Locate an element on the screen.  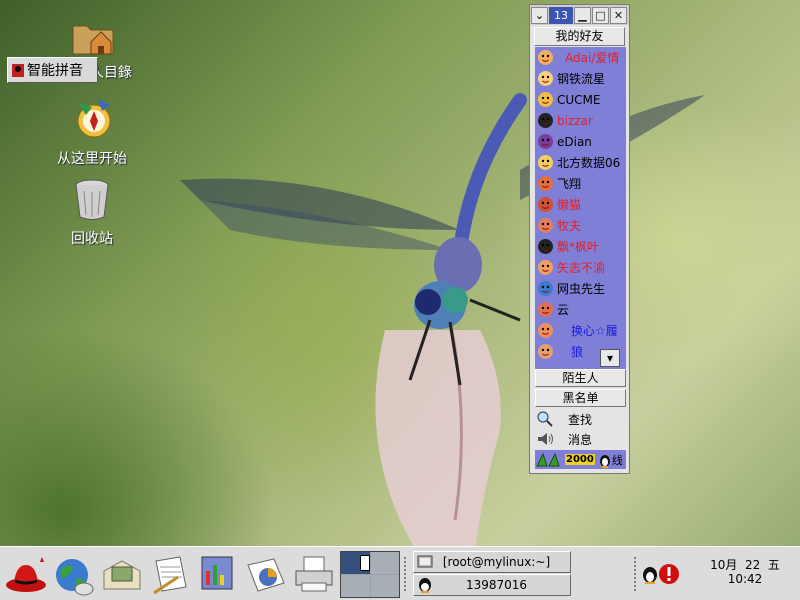
qq-menu-button: ⌄ is located at coordinates (539, 15).